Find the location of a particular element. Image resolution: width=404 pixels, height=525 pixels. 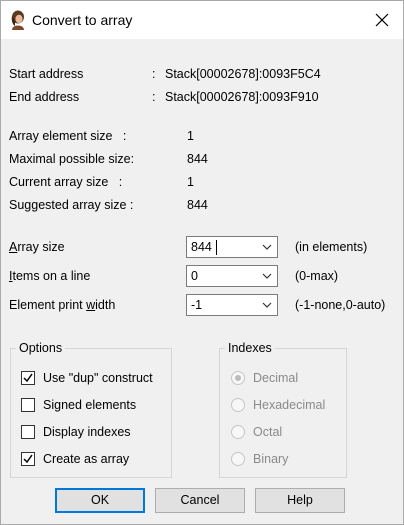

decimal-radio is located at coordinates (238, 378).